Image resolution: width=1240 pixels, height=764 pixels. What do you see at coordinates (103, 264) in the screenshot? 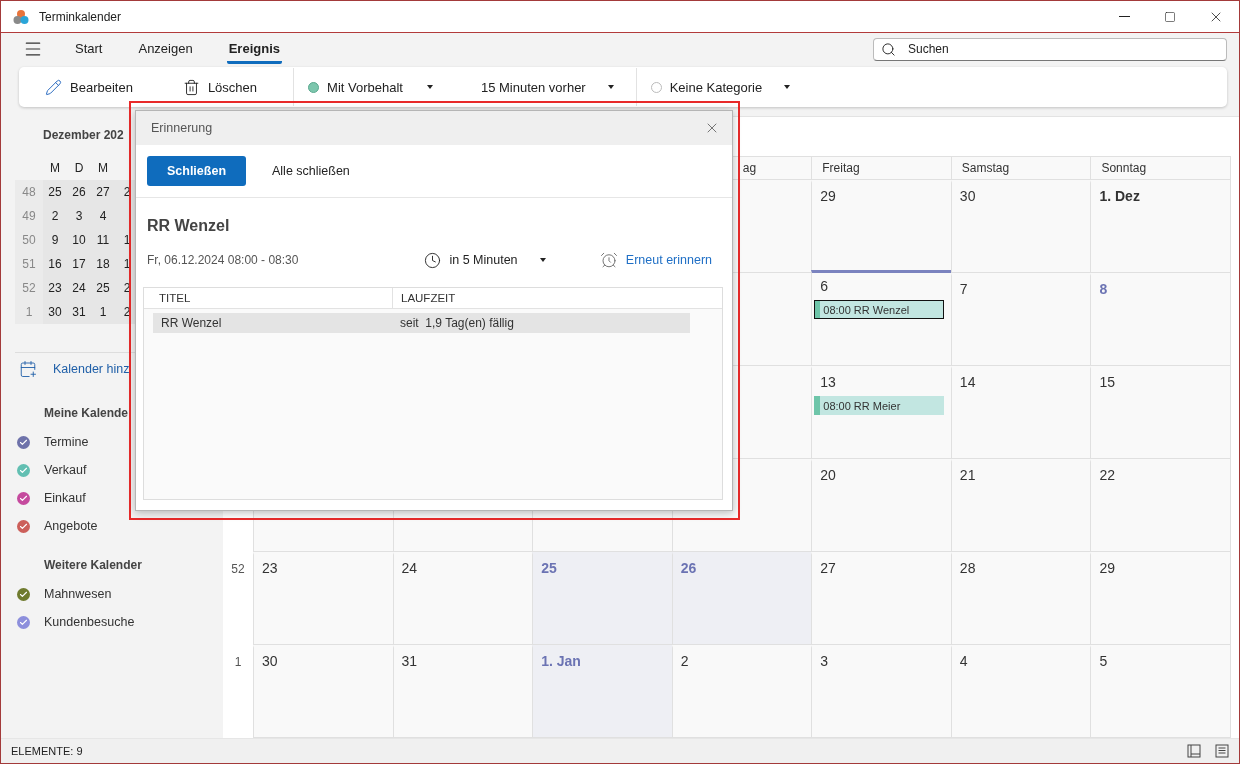
I see `mini-day: 18` at bounding box center [103, 264].